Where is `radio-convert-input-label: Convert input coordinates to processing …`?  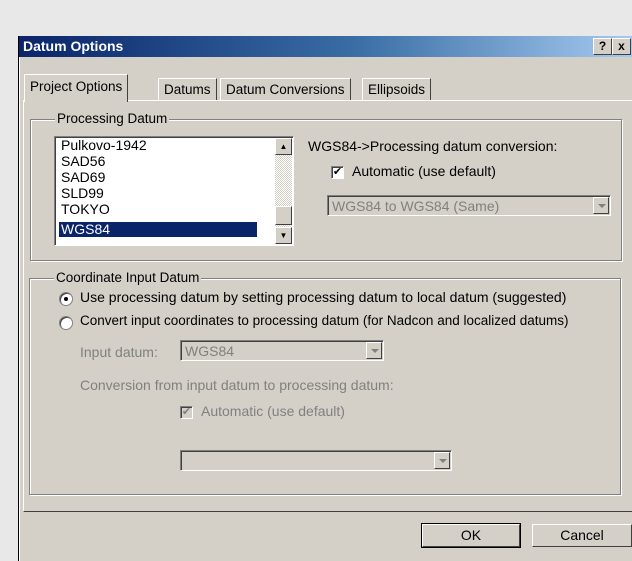
radio-convert-input-label: Convert input coordinates to processing … is located at coordinates (324, 320).